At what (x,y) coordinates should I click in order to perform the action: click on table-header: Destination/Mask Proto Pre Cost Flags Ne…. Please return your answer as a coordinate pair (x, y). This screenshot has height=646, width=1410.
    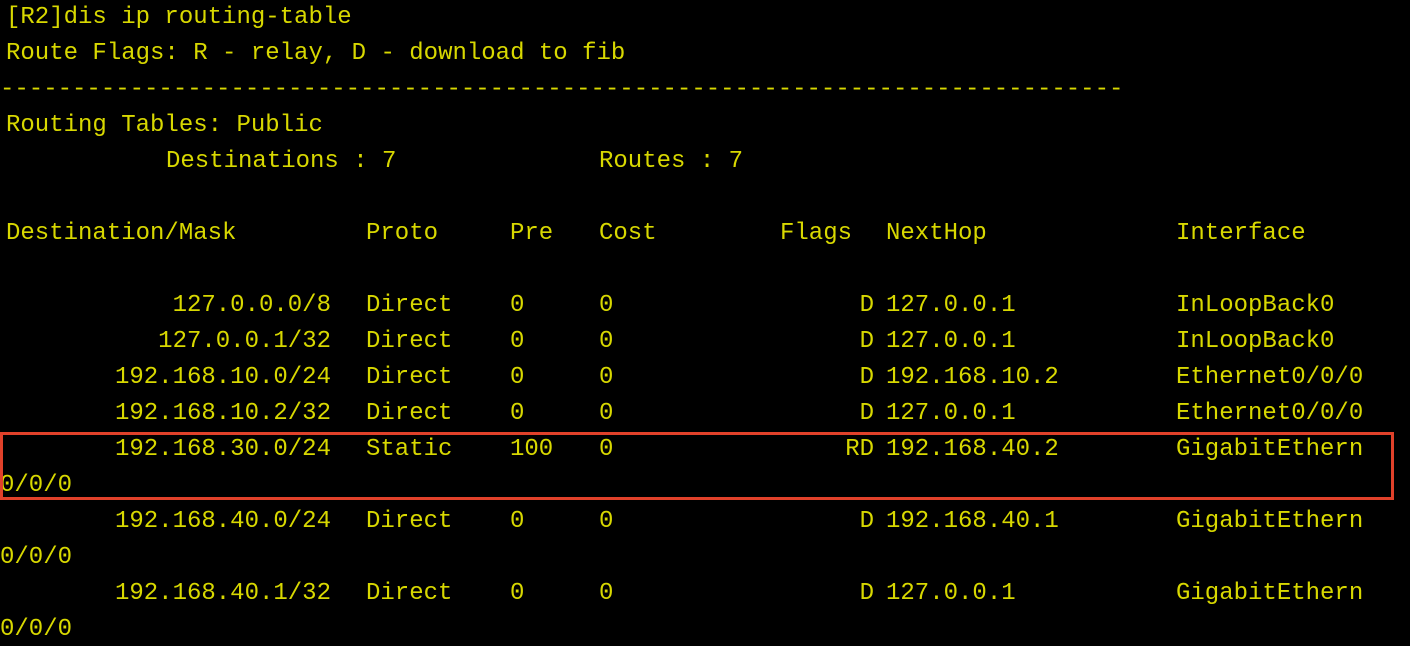
    Looking at the image, I should click on (706, 234).